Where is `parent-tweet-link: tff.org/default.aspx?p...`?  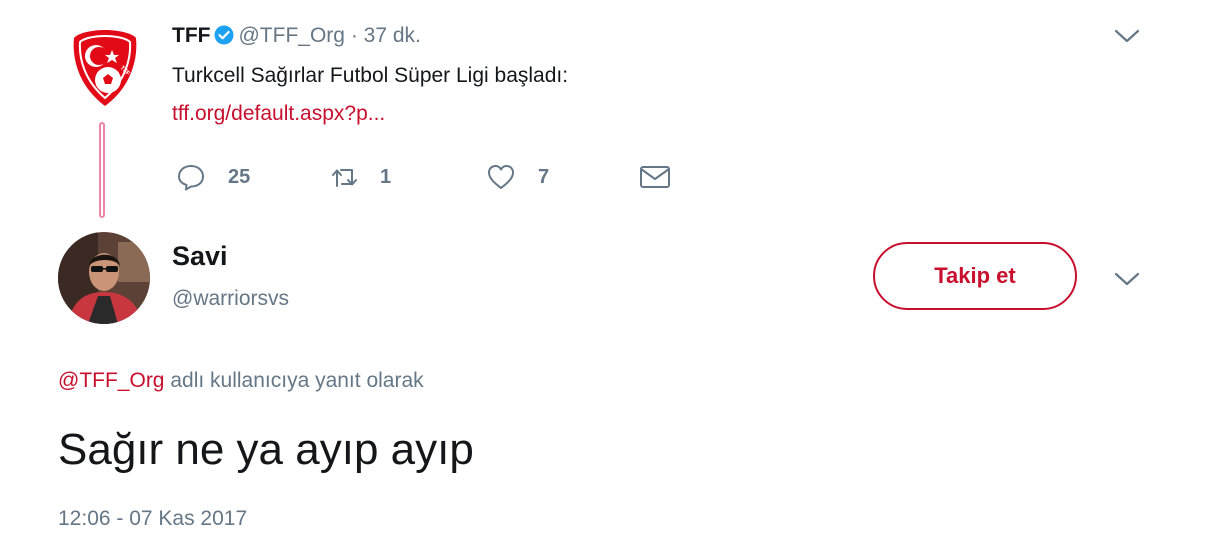
parent-tweet-link: tff.org/default.aspx?p... is located at coordinates (278, 114).